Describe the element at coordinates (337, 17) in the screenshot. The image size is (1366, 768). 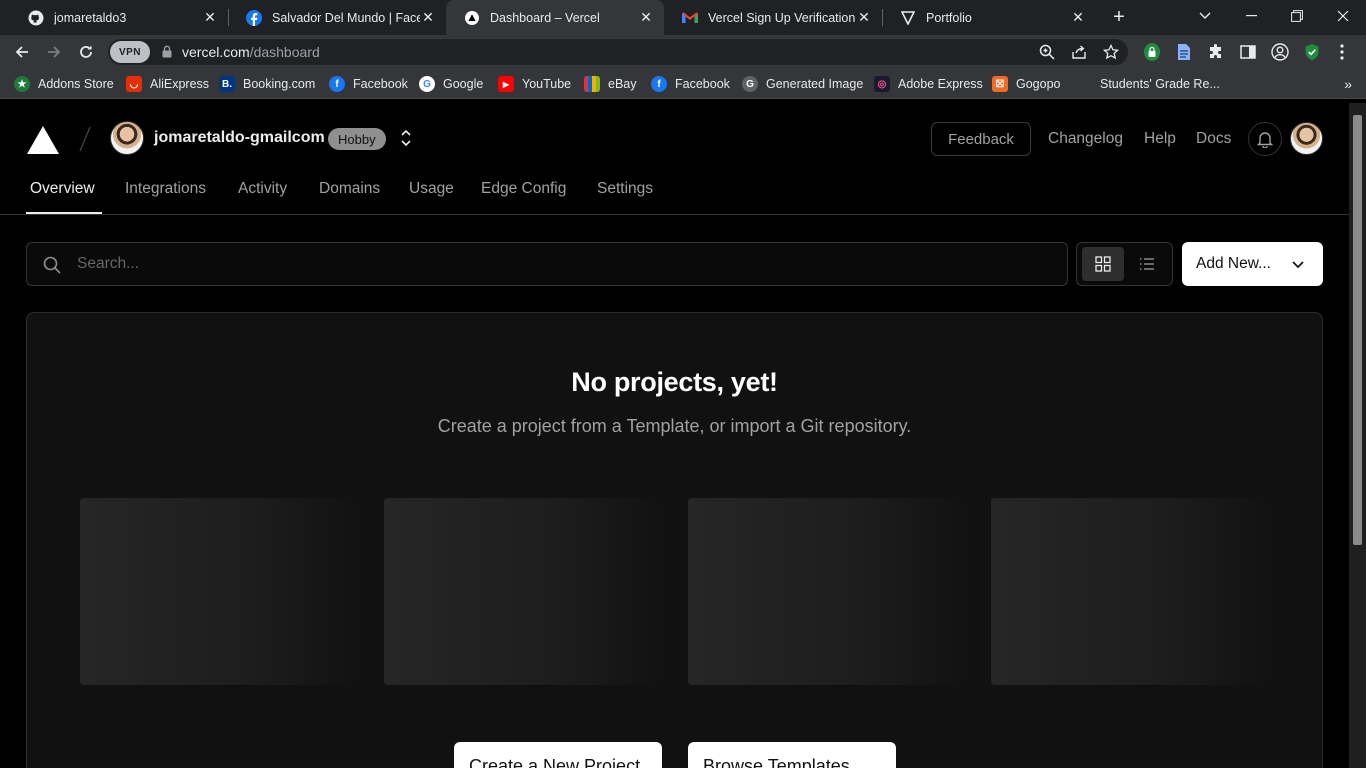
I see `browser-tab: Salvador Del Mundo | Facebo ✕` at that location.